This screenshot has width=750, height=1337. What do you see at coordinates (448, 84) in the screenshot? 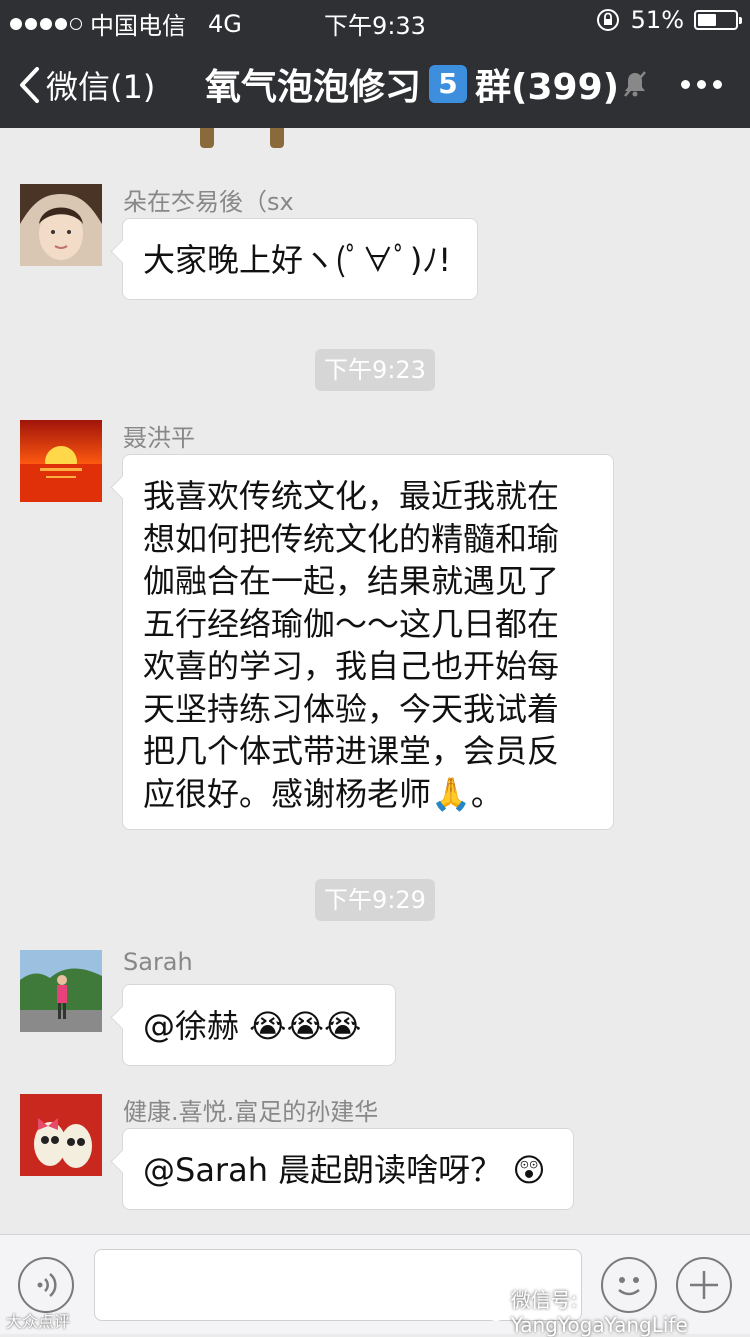
I see `group-number-badge: 5` at bounding box center [448, 84].